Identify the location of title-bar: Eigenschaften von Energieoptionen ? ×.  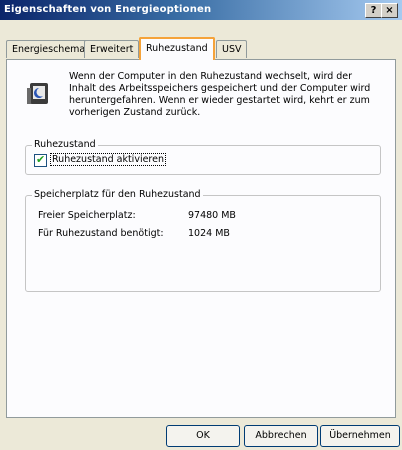
(201, 10).